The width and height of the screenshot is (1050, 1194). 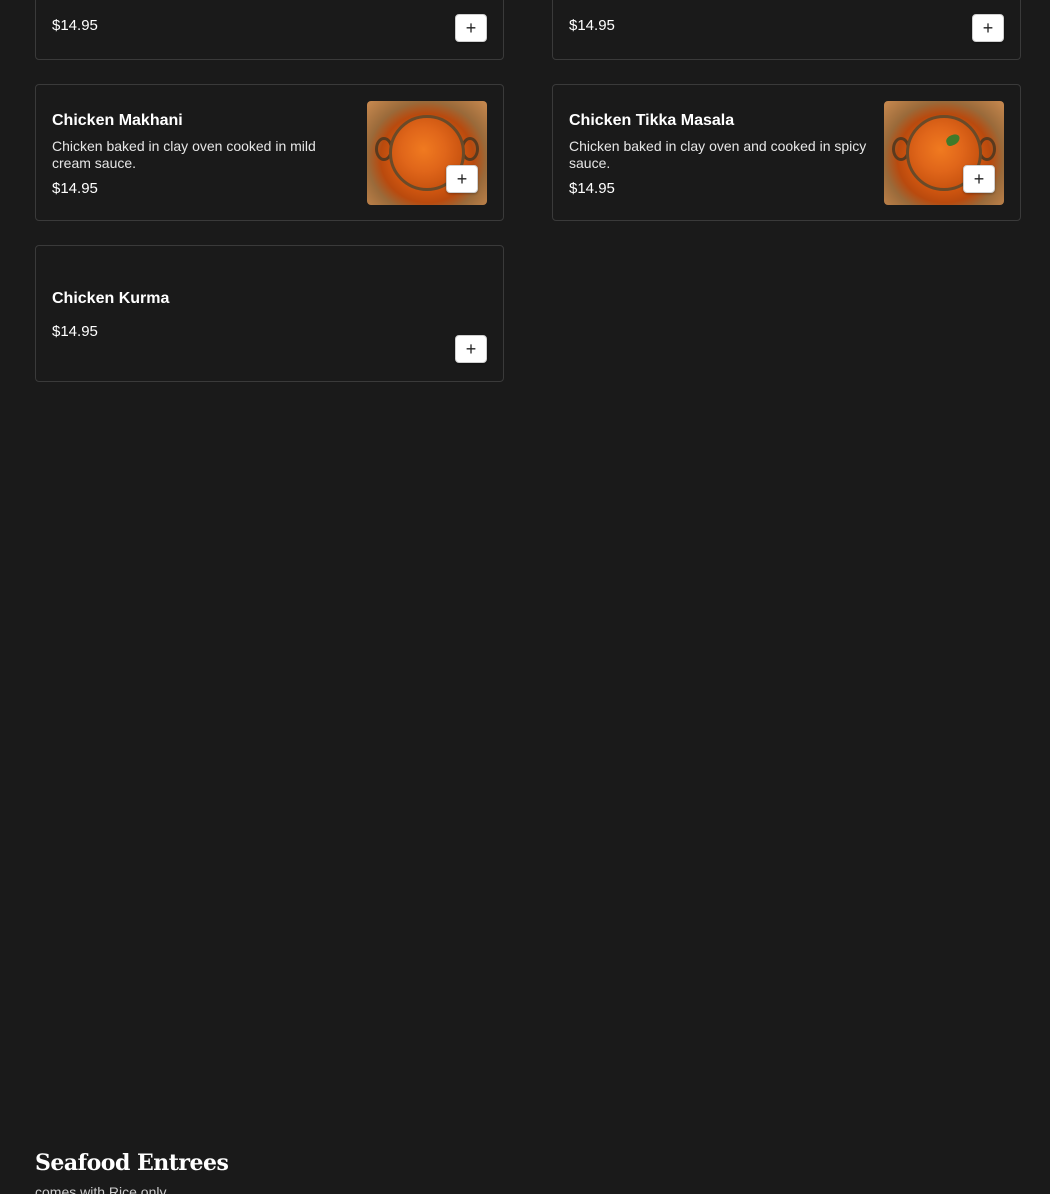 What do you see at coordinates (101, 1189) in the screenshot?
I see `section-subtitle: comes with Rice only` at bounding box center [101, 1189].